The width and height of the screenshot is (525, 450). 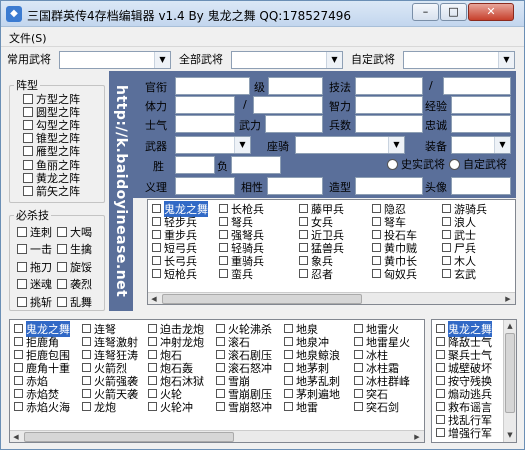 What do you see at coordinates (350, 145) in the screenshot?
I see `mount-select: ▼` at bounding box center [350, 145].